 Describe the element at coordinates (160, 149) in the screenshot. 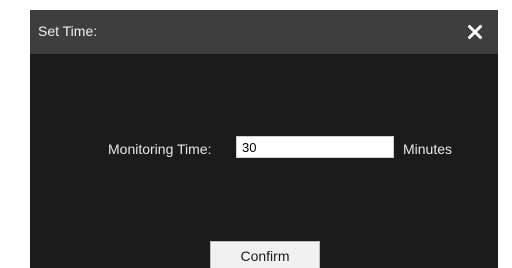

I see `monitoring-time-label: Monitoring Time:` at that location.